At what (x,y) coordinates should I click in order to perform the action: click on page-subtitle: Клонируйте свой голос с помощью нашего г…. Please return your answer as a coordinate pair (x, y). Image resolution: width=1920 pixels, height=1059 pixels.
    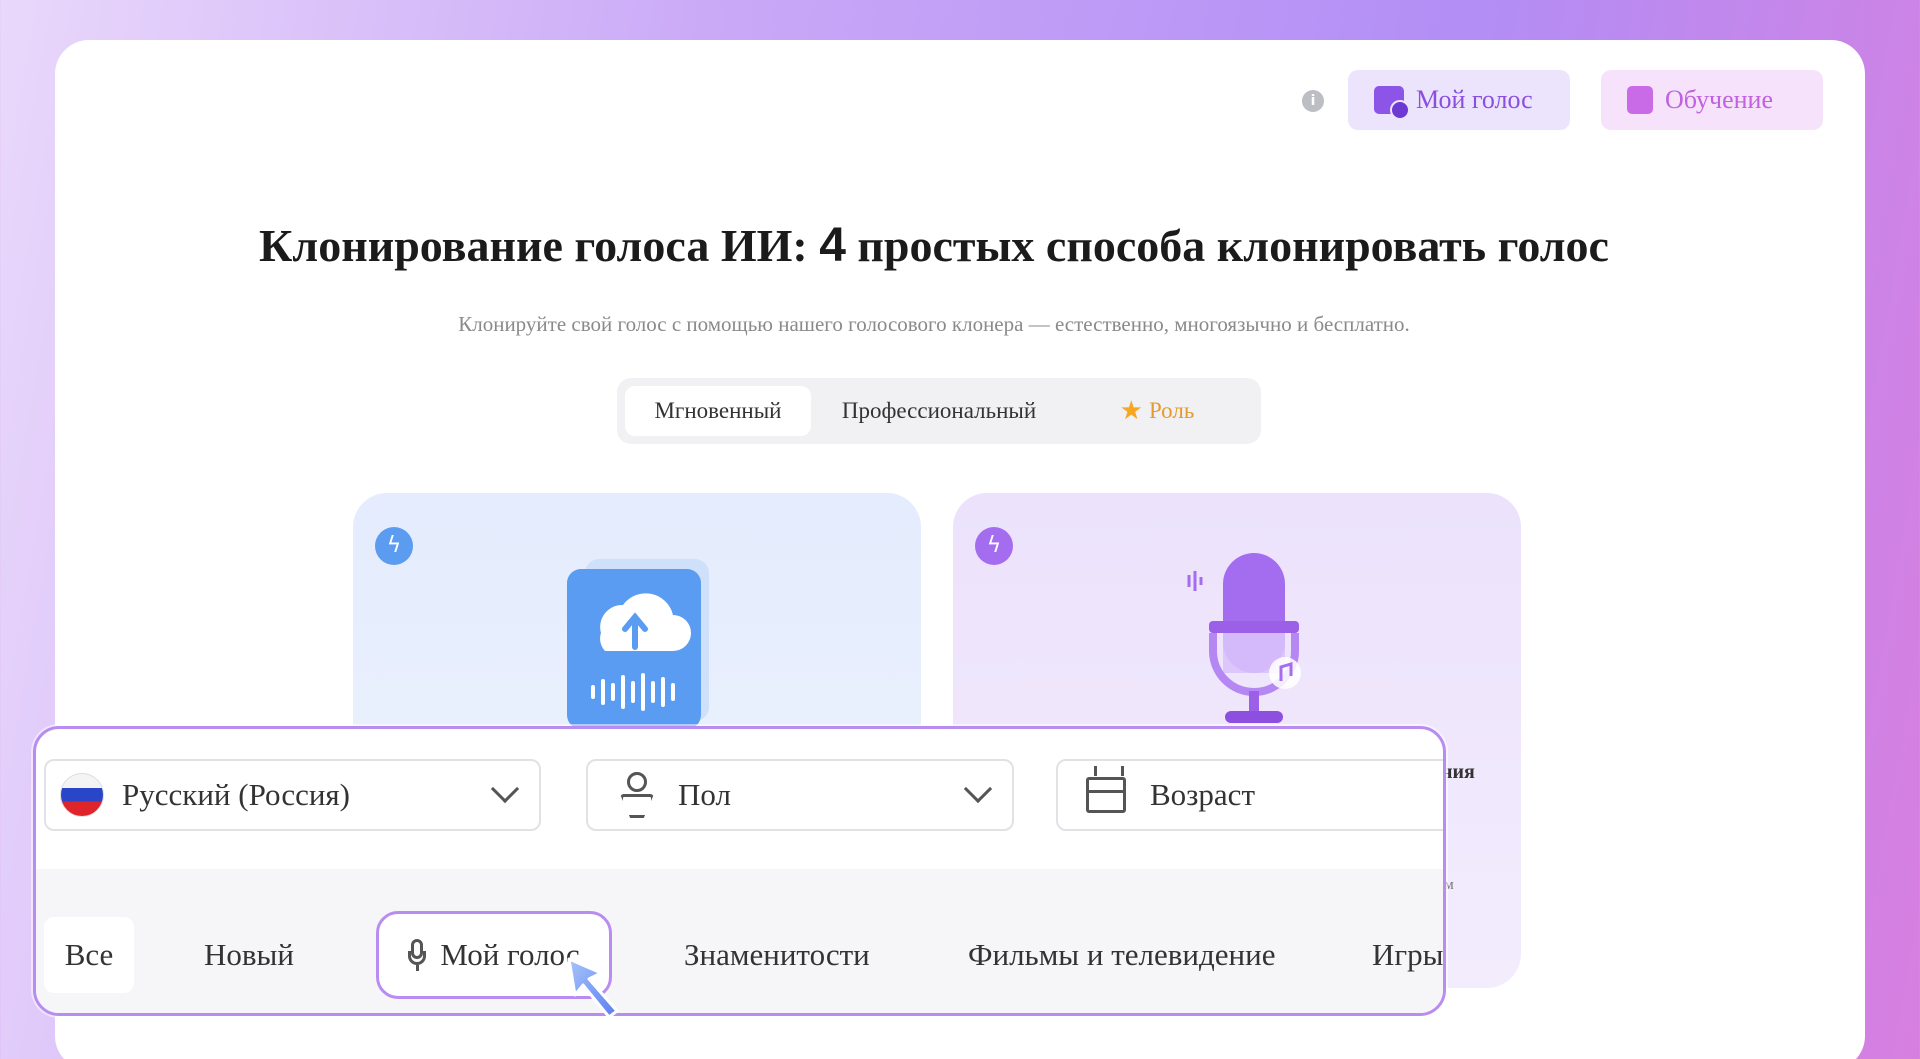
    Looking at the image, I should click on (934, 324).